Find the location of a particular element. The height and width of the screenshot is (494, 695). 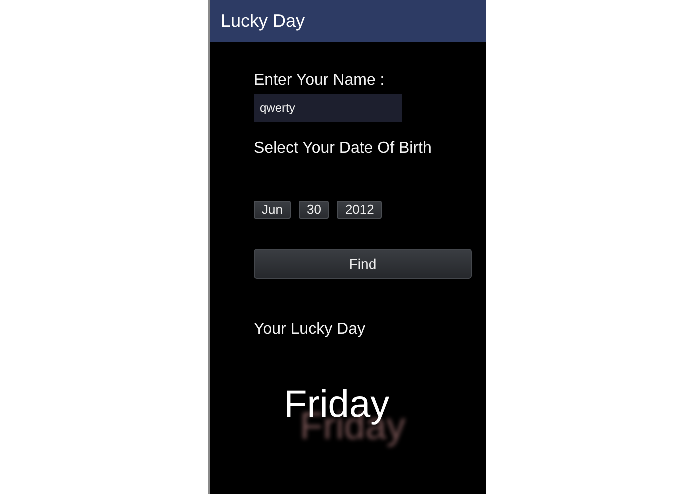

find-button: Find is located at coordinates (363, 264).